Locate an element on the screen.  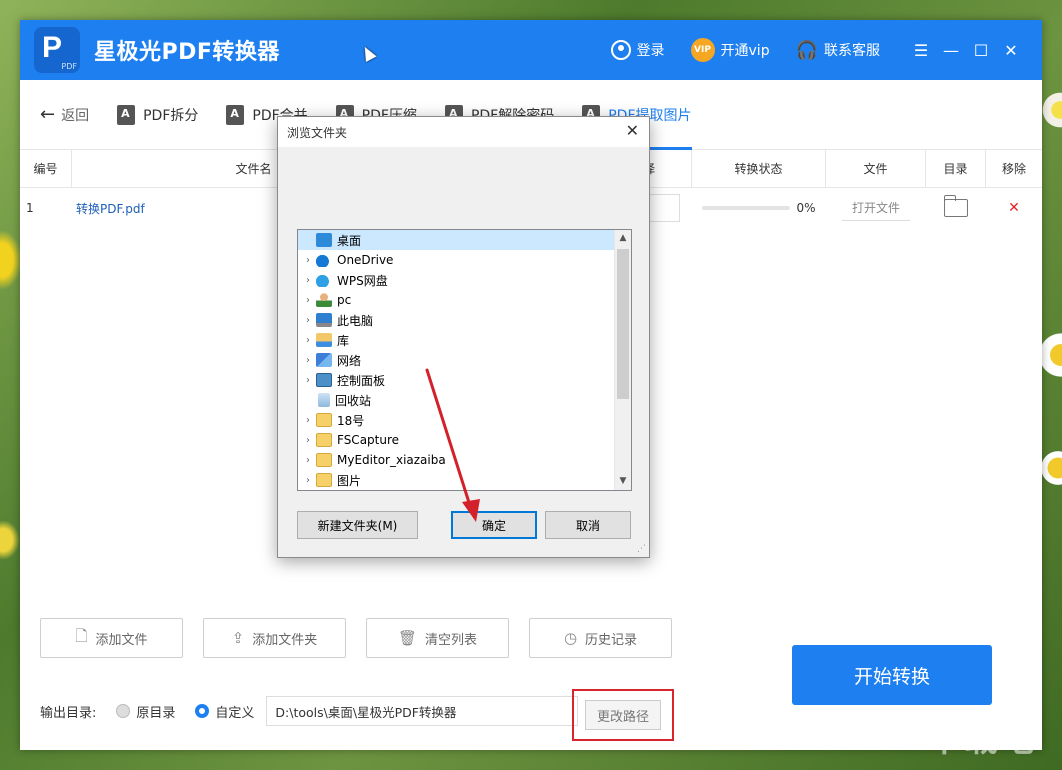
radio-original-dir is located at coordinates (123, 711).